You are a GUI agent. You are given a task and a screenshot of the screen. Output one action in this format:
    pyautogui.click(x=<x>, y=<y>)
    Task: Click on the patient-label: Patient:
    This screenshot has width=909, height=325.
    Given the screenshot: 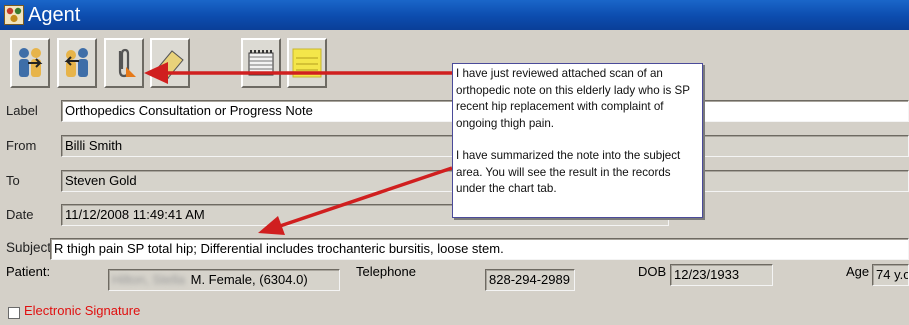 What is the action you would take?
    pyautogui.click(x=28, y=271)
    